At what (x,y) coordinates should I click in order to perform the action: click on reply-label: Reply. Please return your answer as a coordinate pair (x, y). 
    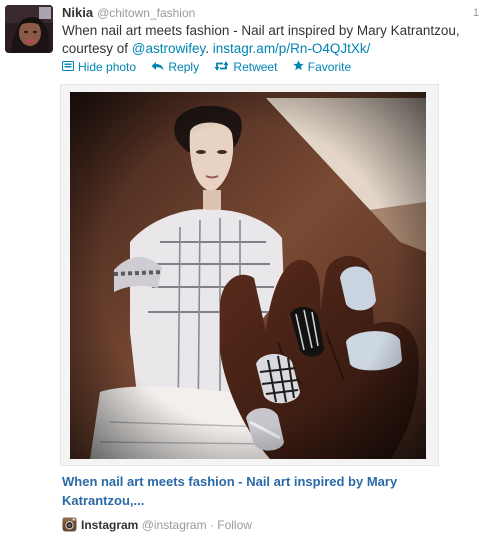
    Looking at the image, I should click on (184, 67).